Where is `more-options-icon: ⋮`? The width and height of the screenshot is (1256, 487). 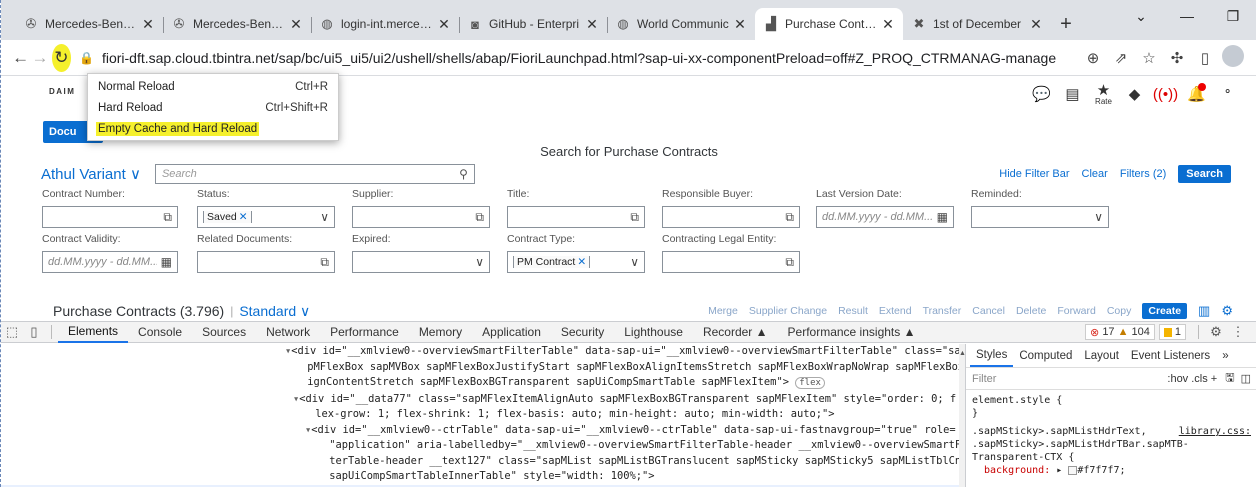
more-options-icon: ⋮ is located at coordinates (1238, 332).